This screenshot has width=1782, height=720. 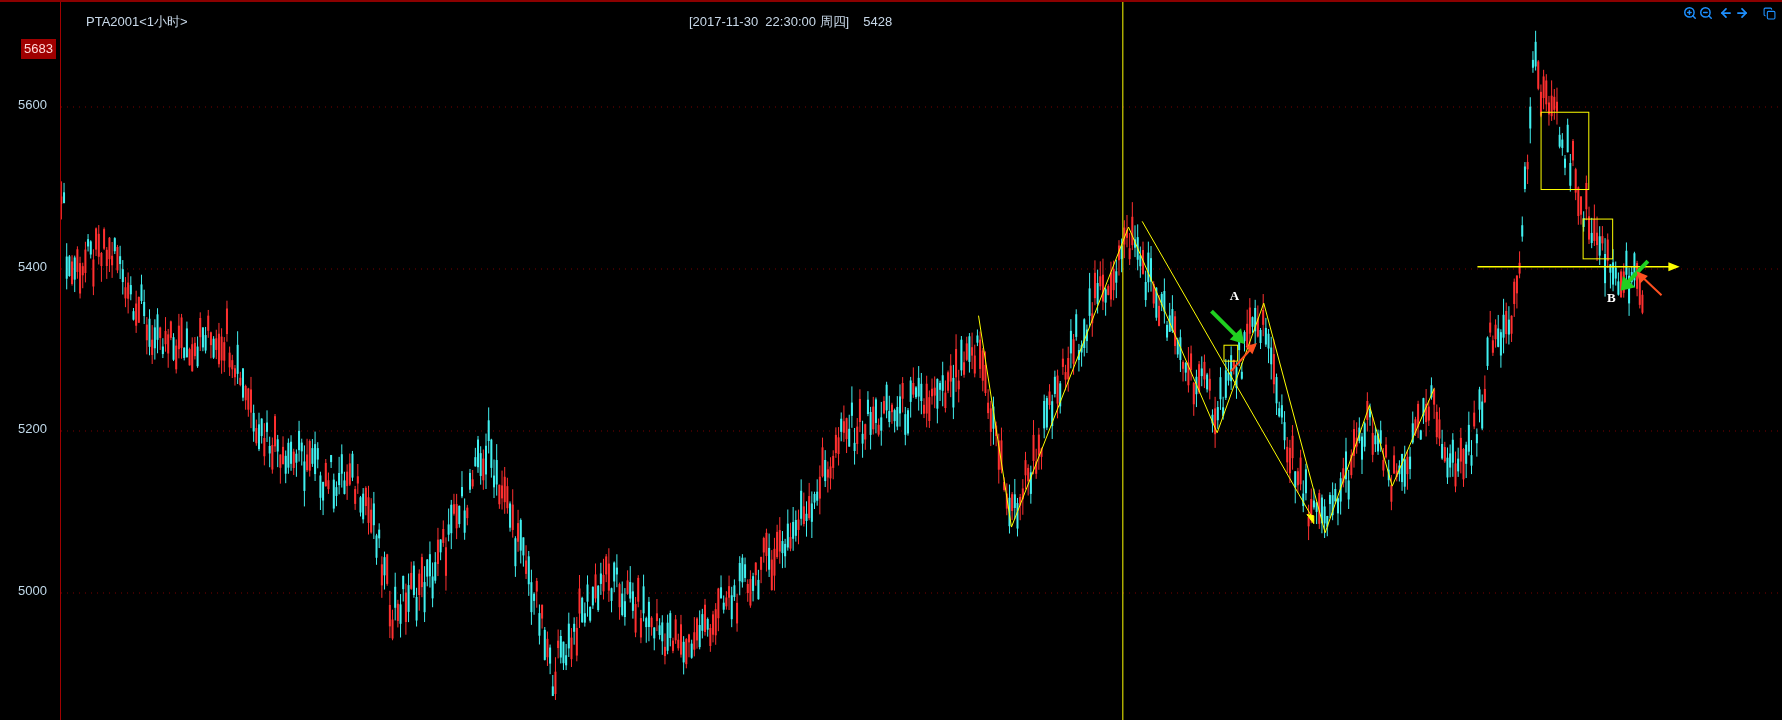 What do you see at coordinates (1234, 295) in the screenshot?
I see `annotation-label: A` at bounding box center [1234, 295].